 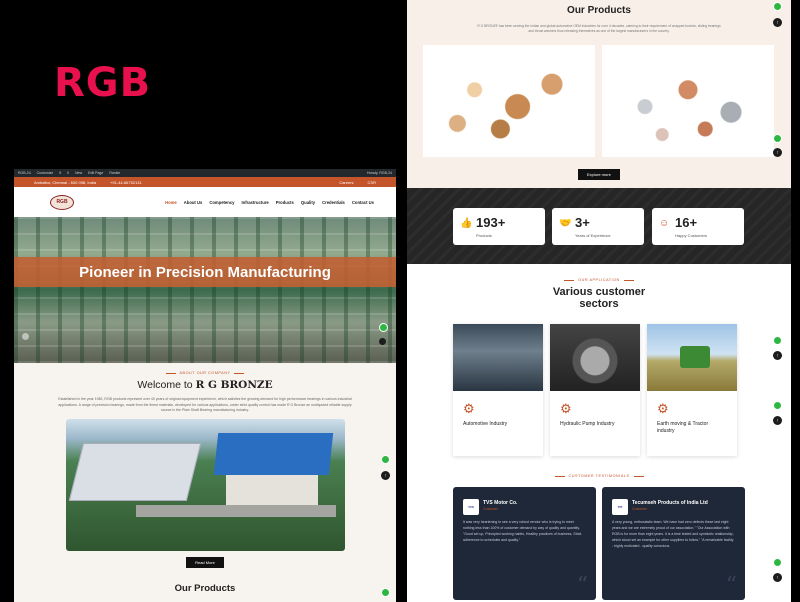 I want to click on nav-about: About Us, so click(x=193, y=202).